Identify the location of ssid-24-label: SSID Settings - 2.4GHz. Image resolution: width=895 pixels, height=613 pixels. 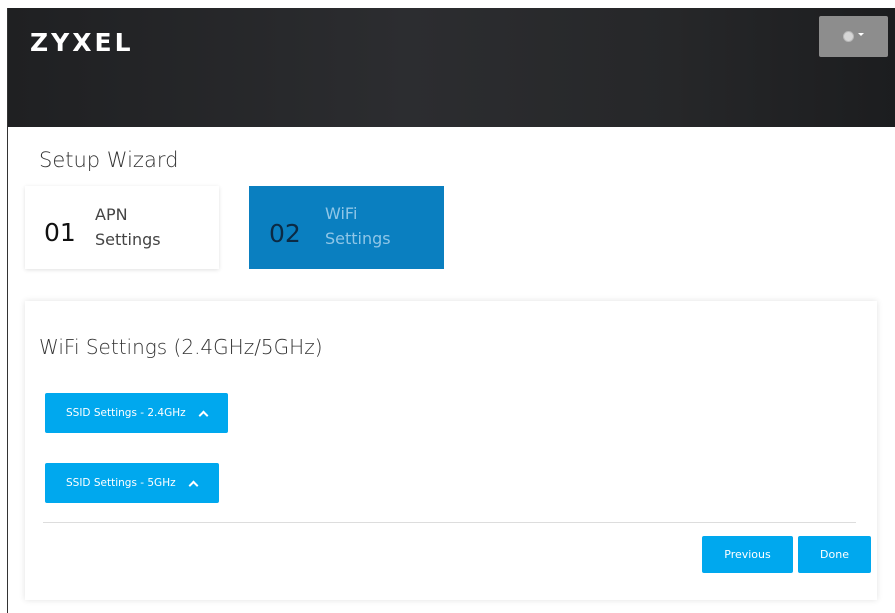
(126, 413).